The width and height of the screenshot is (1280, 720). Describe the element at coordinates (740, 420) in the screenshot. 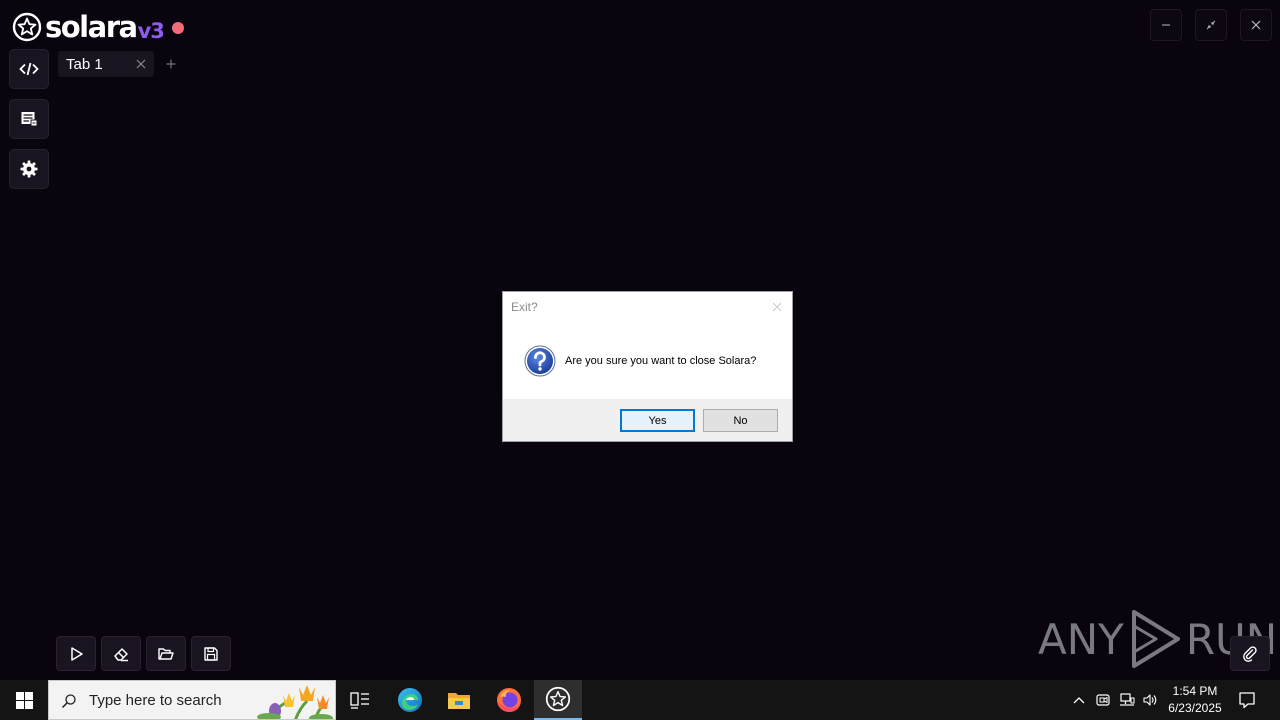

I see `no-button: No` at that location.